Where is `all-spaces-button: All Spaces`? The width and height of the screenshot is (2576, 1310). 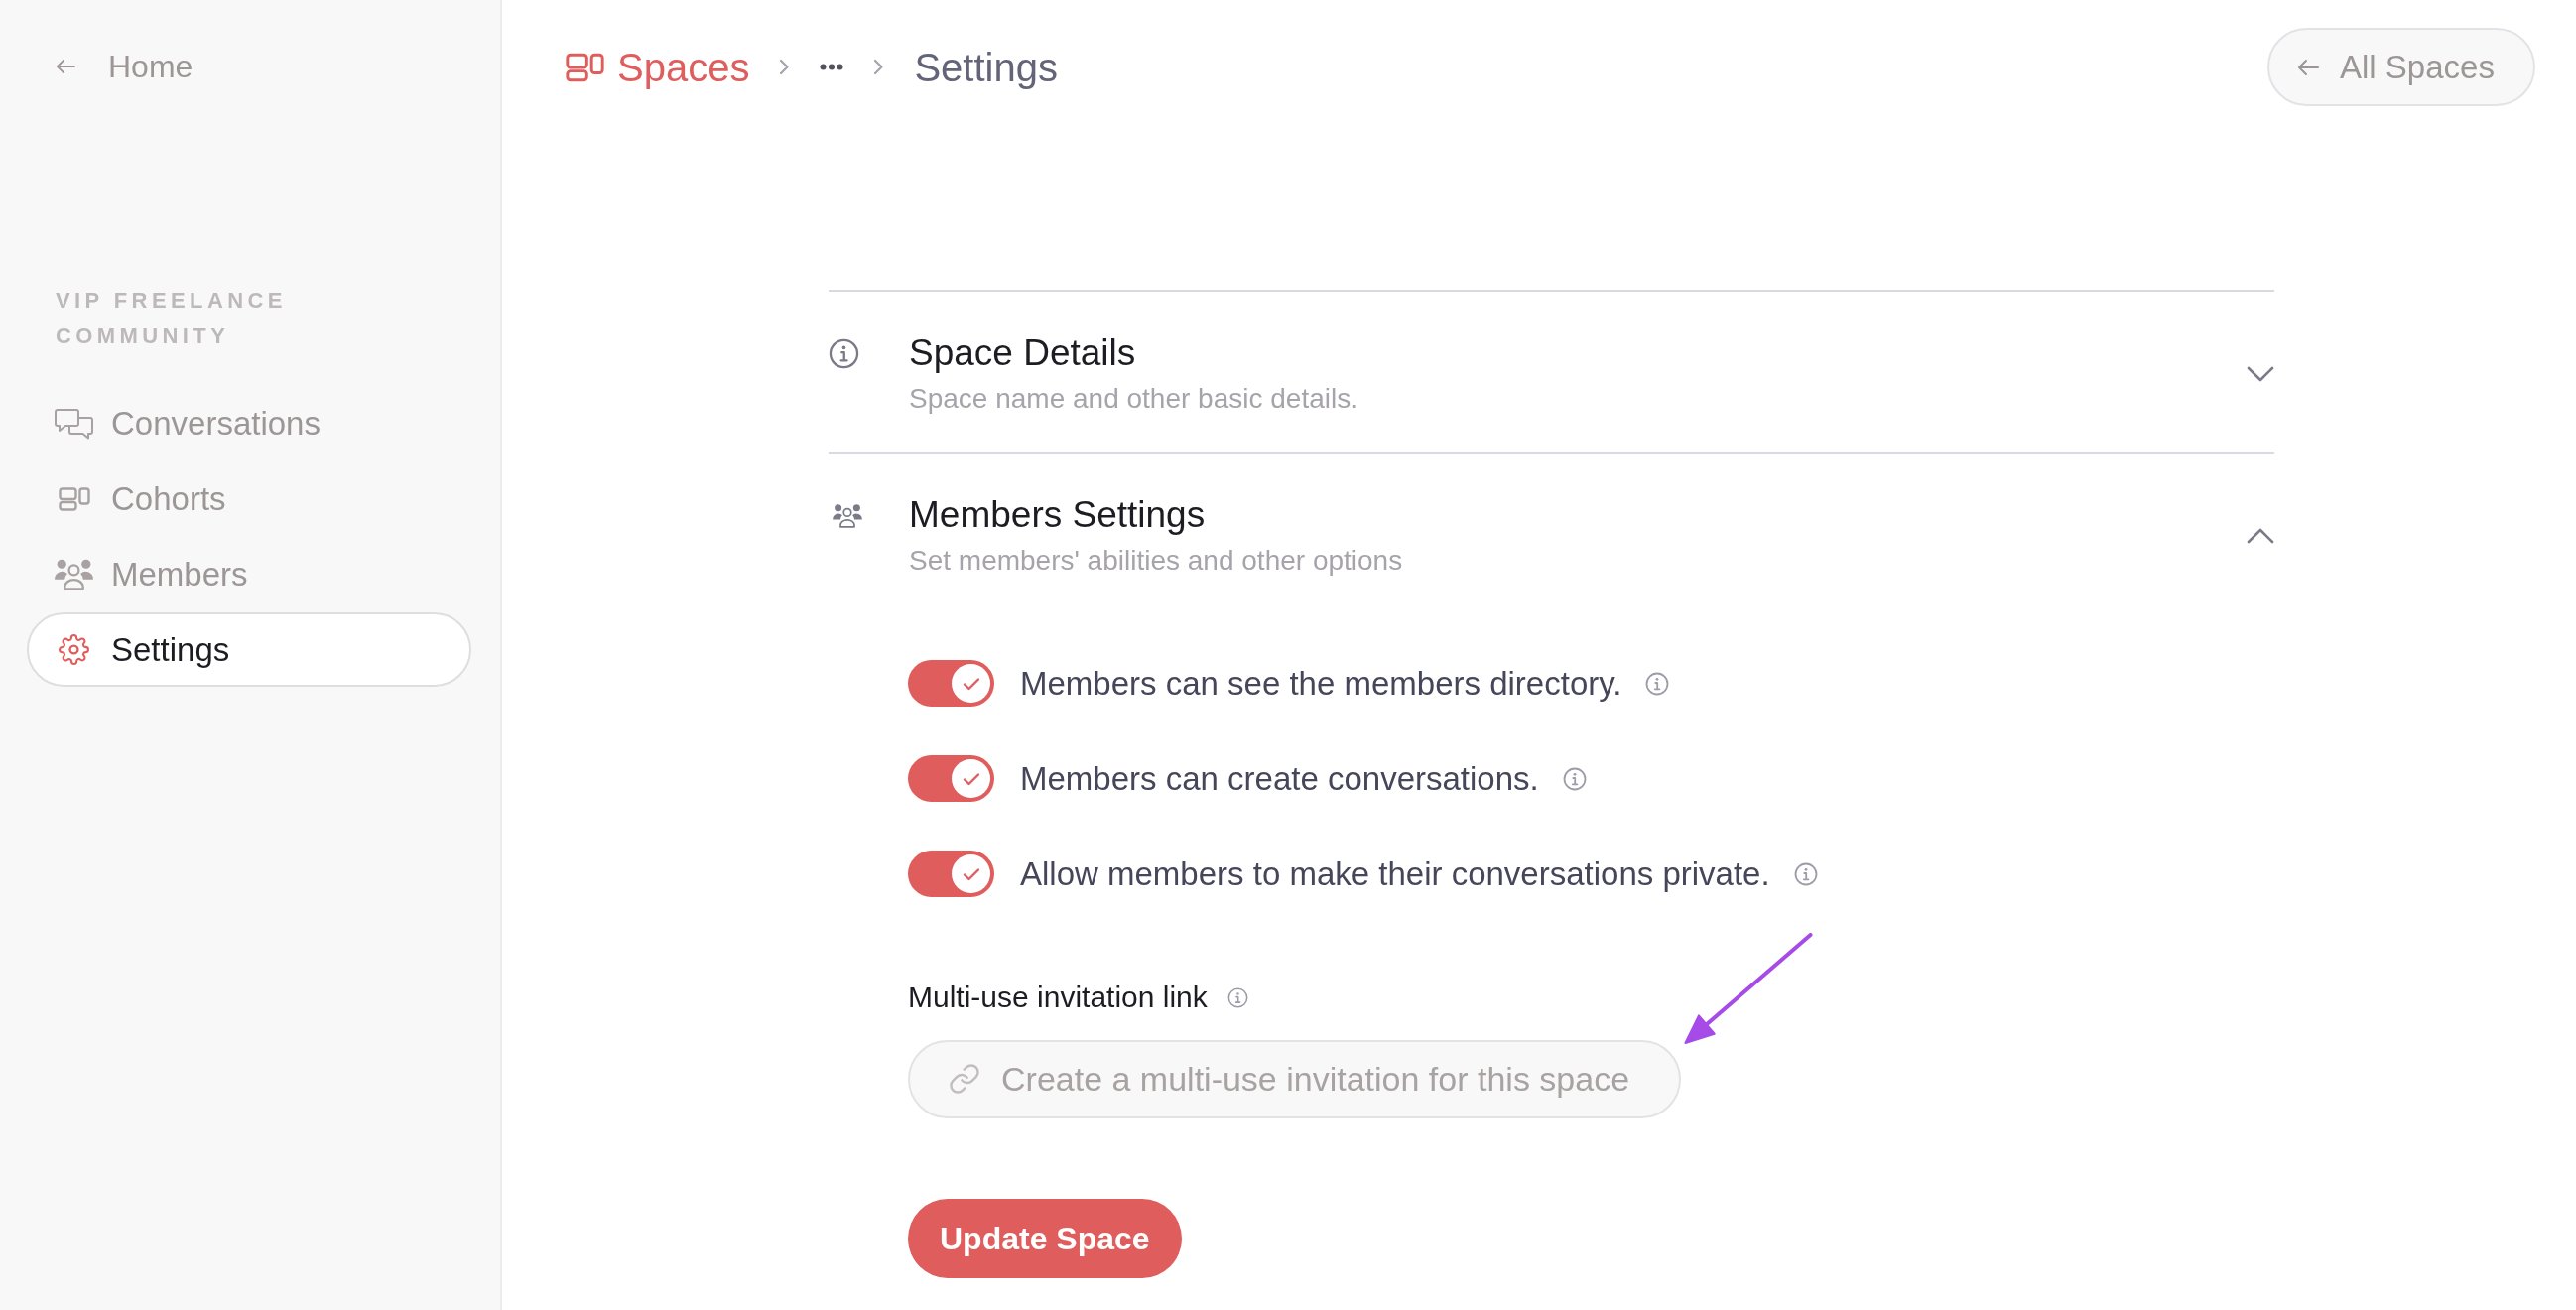 all-spaces-button: All Spaces is located at coordinates (2401, 67).